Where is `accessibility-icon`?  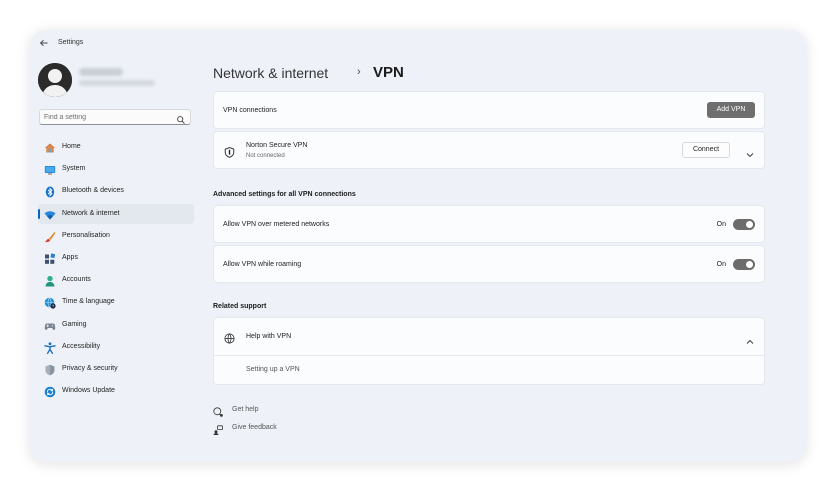
accessibility-icon is located at coordinates (50, 347).